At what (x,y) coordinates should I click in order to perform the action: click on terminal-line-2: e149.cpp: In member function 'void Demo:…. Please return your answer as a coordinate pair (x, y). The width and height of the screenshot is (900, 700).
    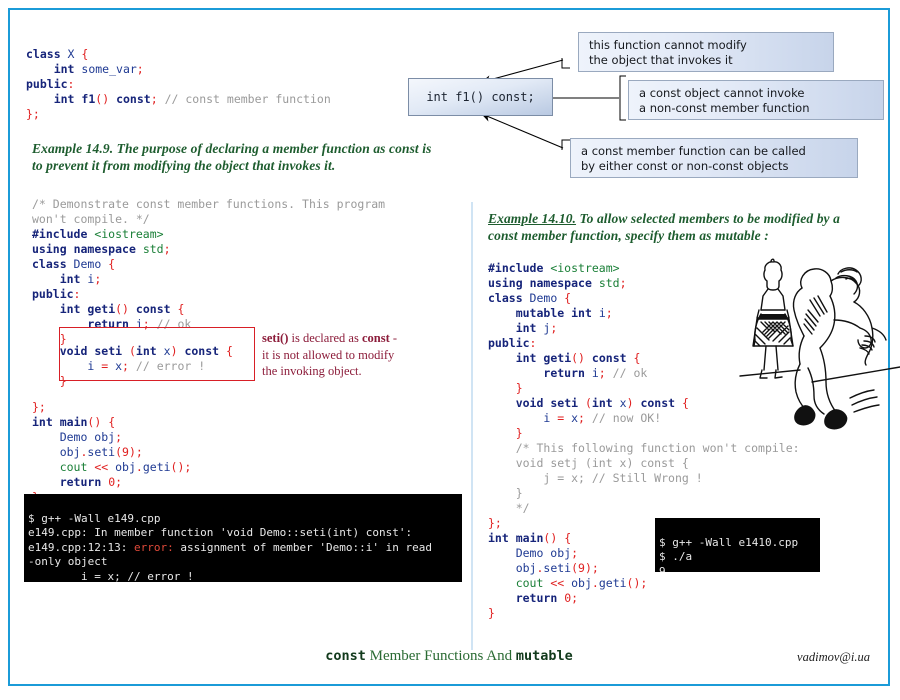
    Looking at the image, I should click on (220, 532).